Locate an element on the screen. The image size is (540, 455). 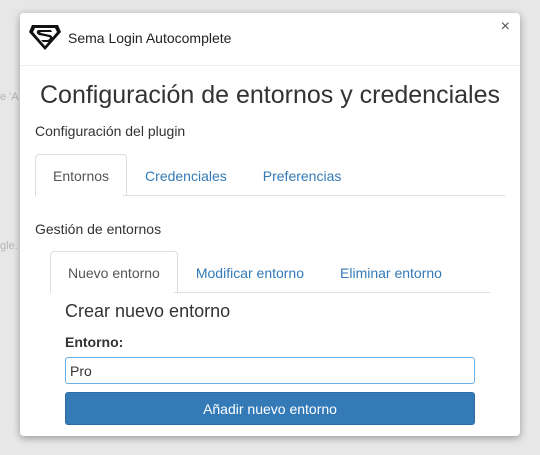
background-text-fragment: gle. is located at coordinates (9, 246).